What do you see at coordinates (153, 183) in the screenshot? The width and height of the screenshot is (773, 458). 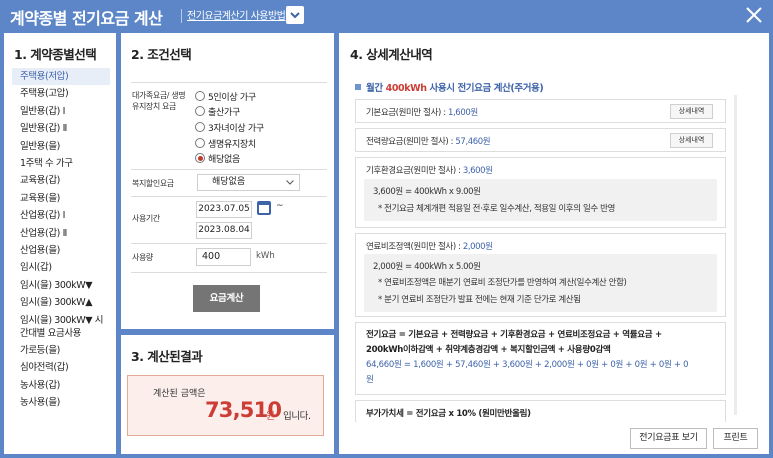 I see `discount-label: 복지할인요금` at bounding box center [153, 183].